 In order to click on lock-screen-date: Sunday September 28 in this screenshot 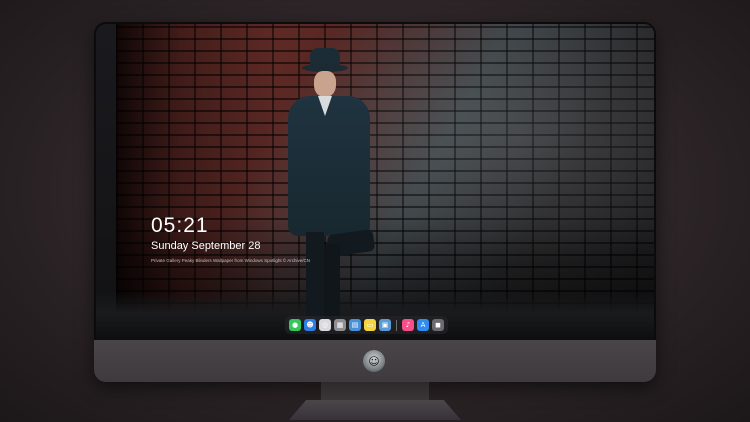, I will do `click(206, 246)`.